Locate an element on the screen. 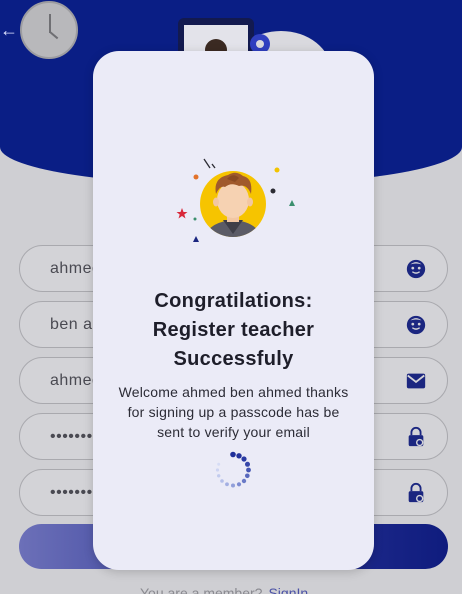 This screenshot has width=462, height=594. dialog-title-line-1: Congratilations: is located at coordinates (233, 301).